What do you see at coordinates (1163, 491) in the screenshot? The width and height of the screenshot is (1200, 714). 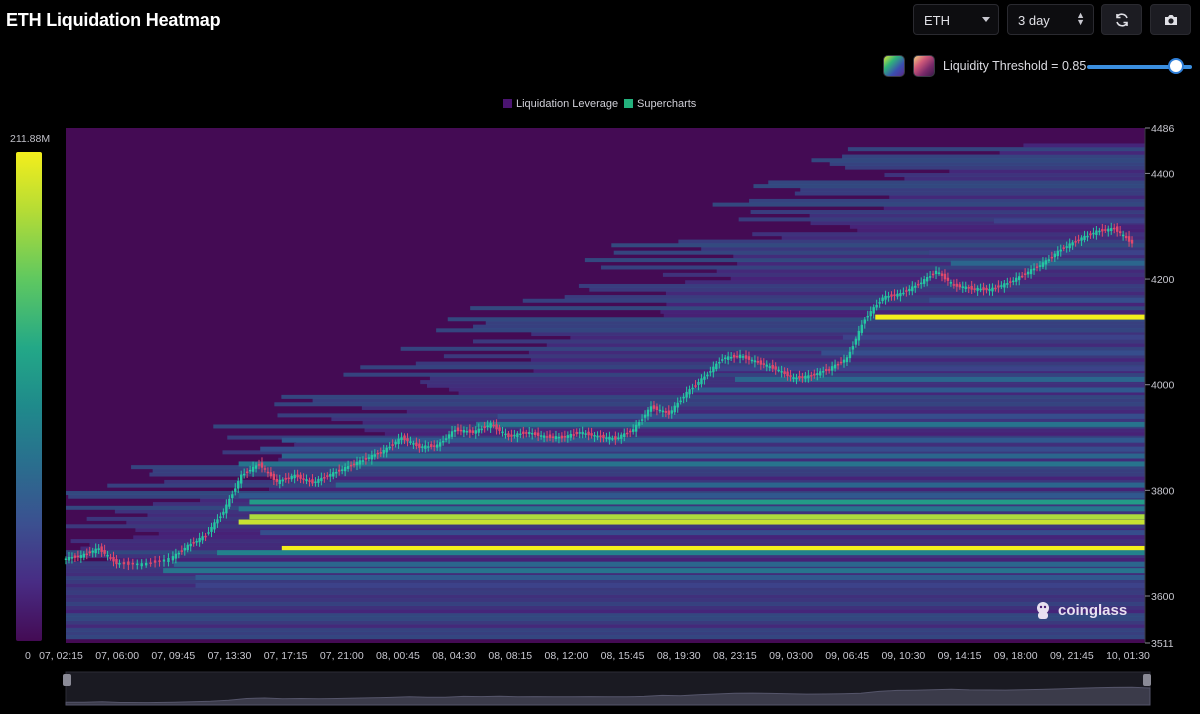 I see `y-tick-label: 3800` at bounding box center [1163, 491].